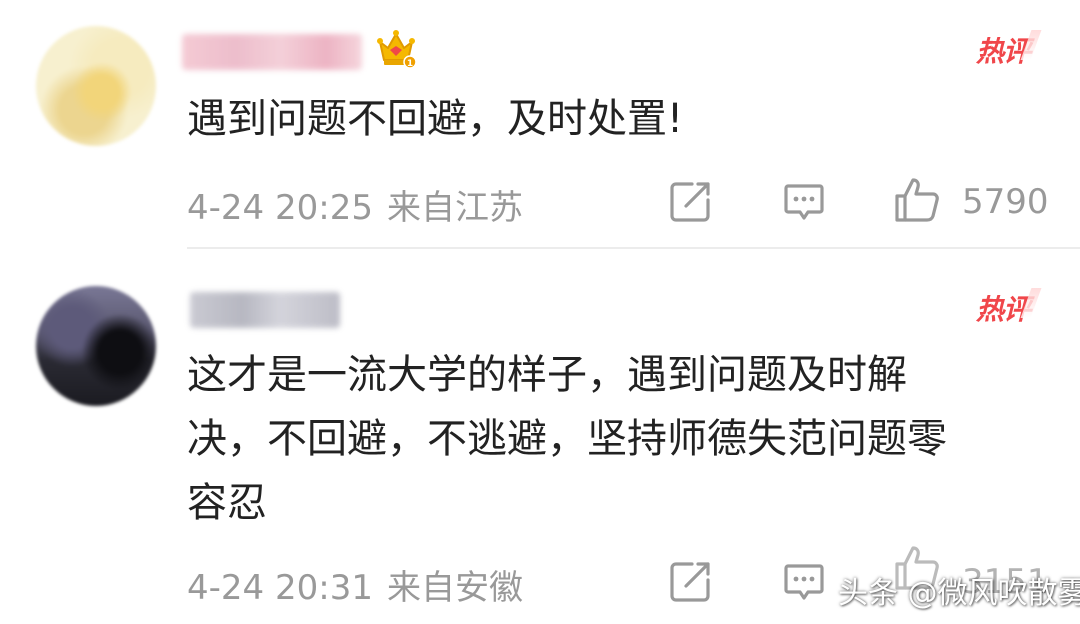  I want to click on comment-location: 来自江苏, so click(454, 208).